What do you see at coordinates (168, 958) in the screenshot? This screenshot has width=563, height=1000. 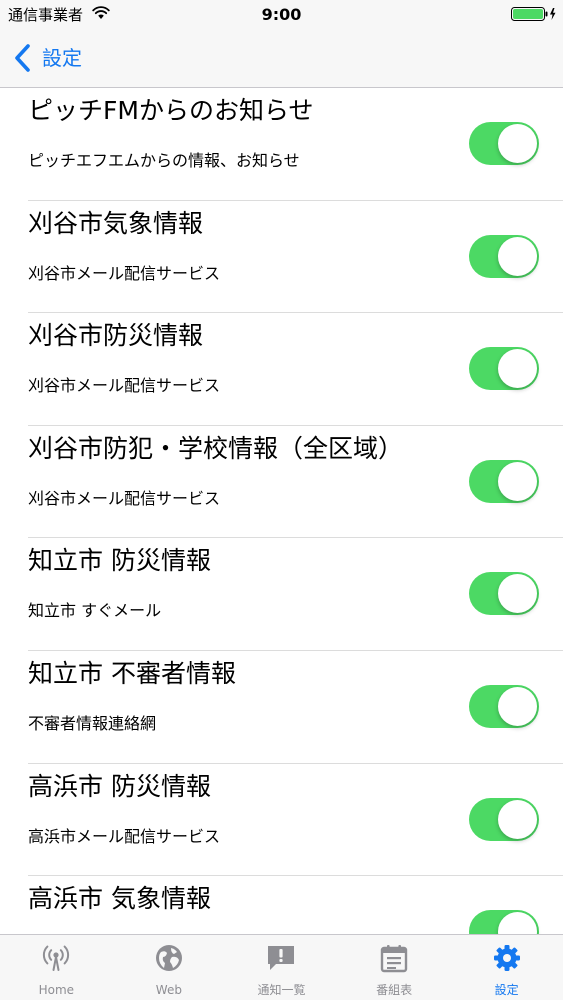 I see `globe-icon` at bounding box center [168, 958].